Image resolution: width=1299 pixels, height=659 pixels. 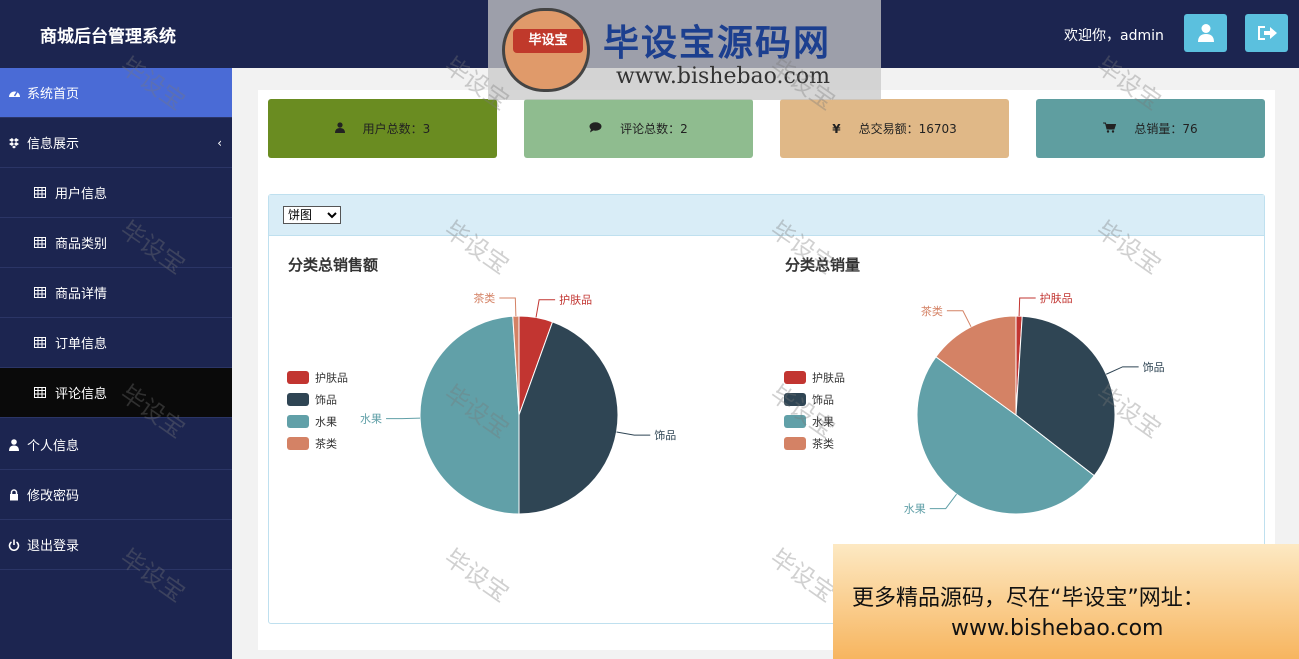 What do you see at coordinates (836, 128) in the screenshot?
I see `yen-icon: ¥` at bounding box center [836, 128].